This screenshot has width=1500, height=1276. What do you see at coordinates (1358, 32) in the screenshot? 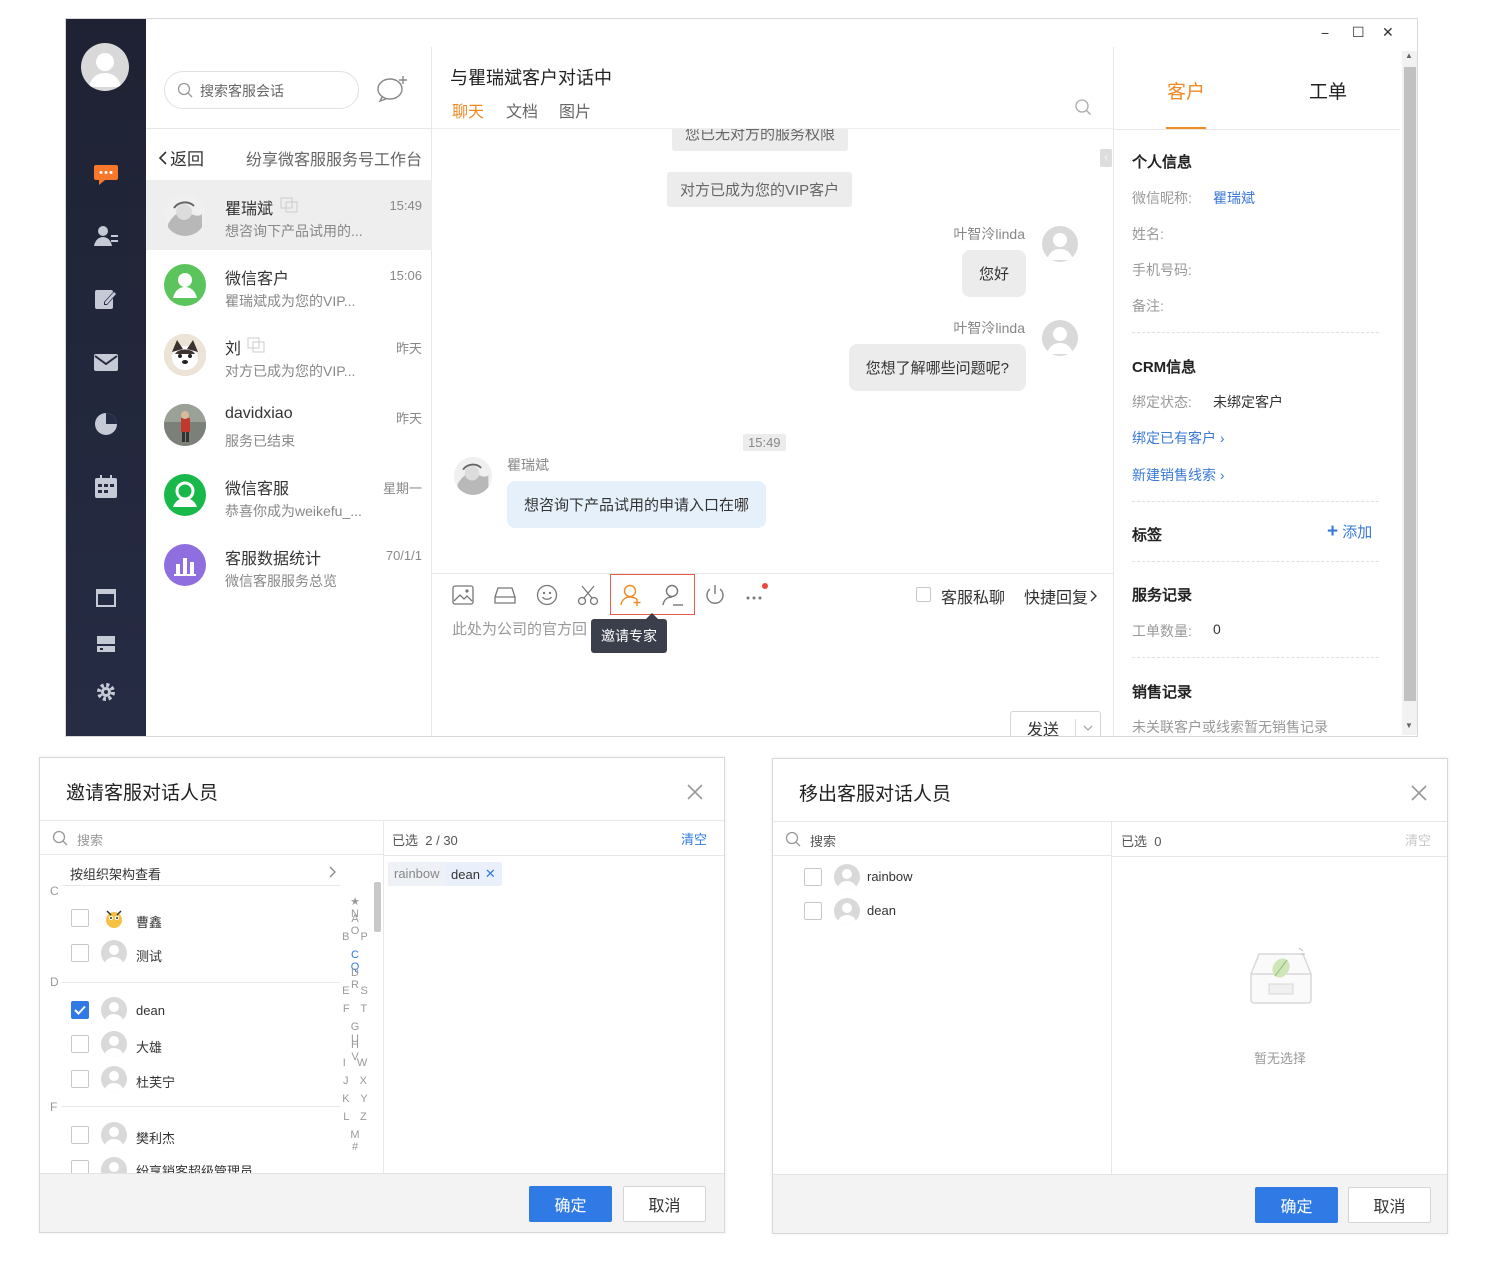
I see `maximize-button: ☐` at bounding box center [1358, 32].